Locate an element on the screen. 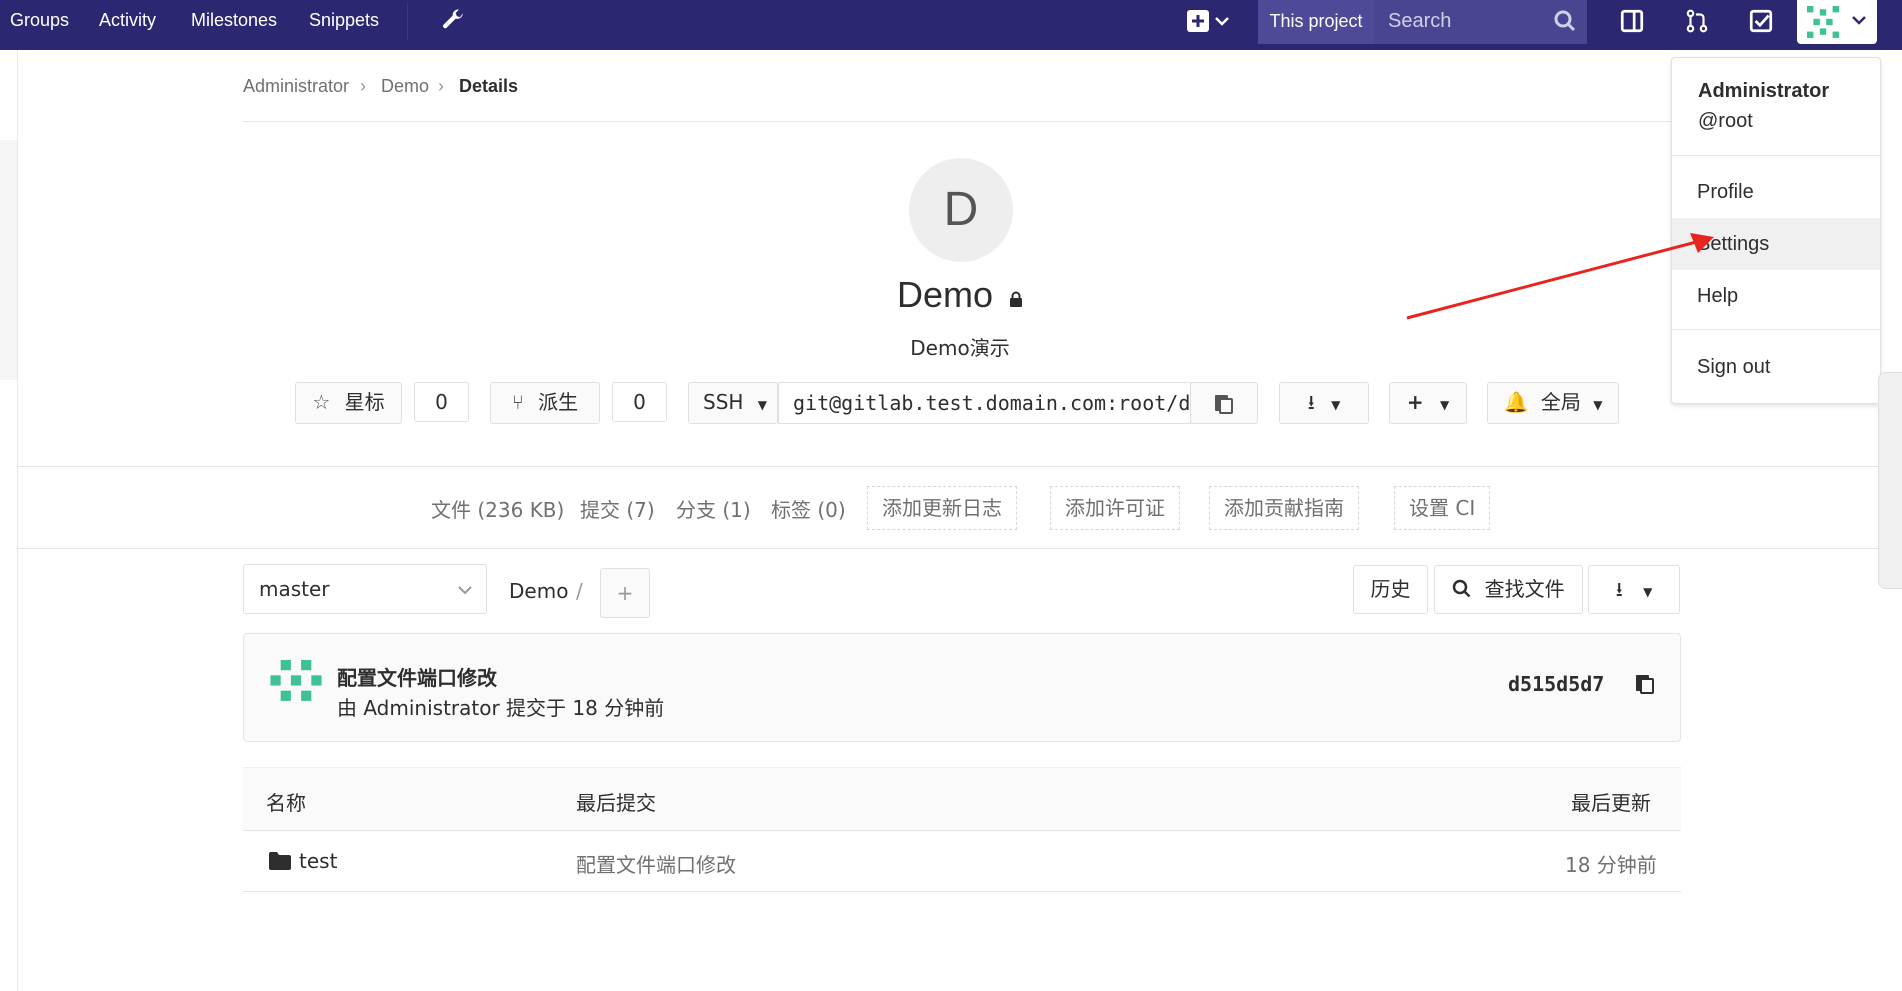 The height and width of the screenshot is (991, 1902). menu-item-profile: Profile is located at coordinates (1776, 192).